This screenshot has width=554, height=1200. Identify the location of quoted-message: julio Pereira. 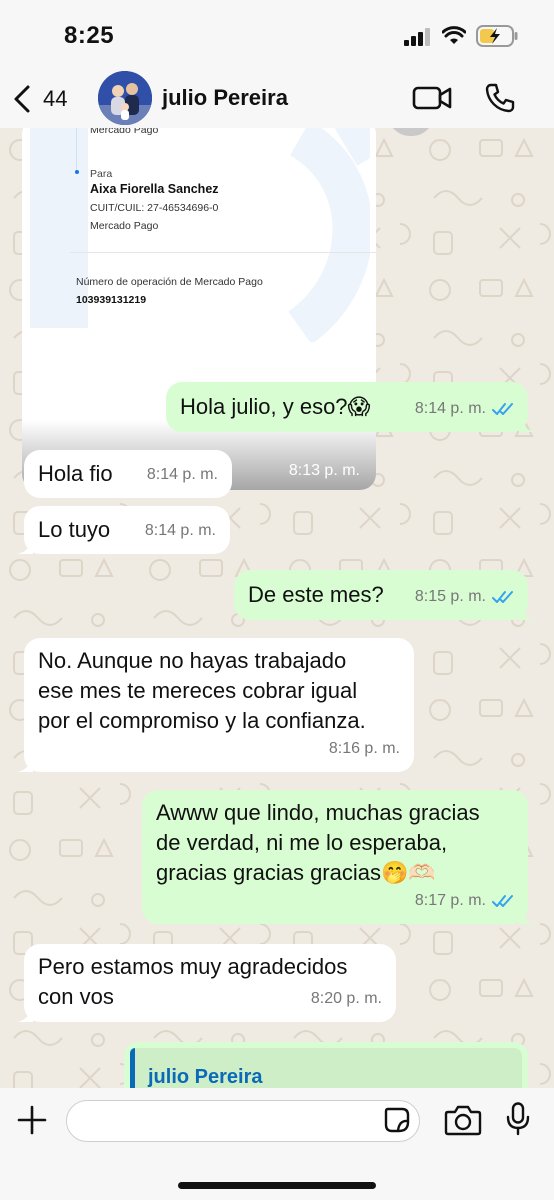
(326, 1068).